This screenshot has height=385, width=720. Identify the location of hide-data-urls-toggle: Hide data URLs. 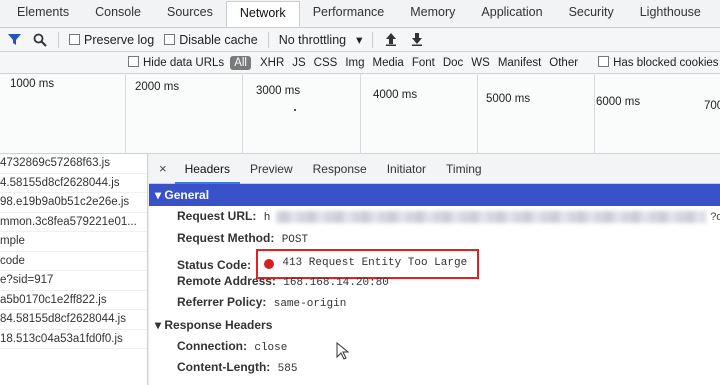
(176, 62).